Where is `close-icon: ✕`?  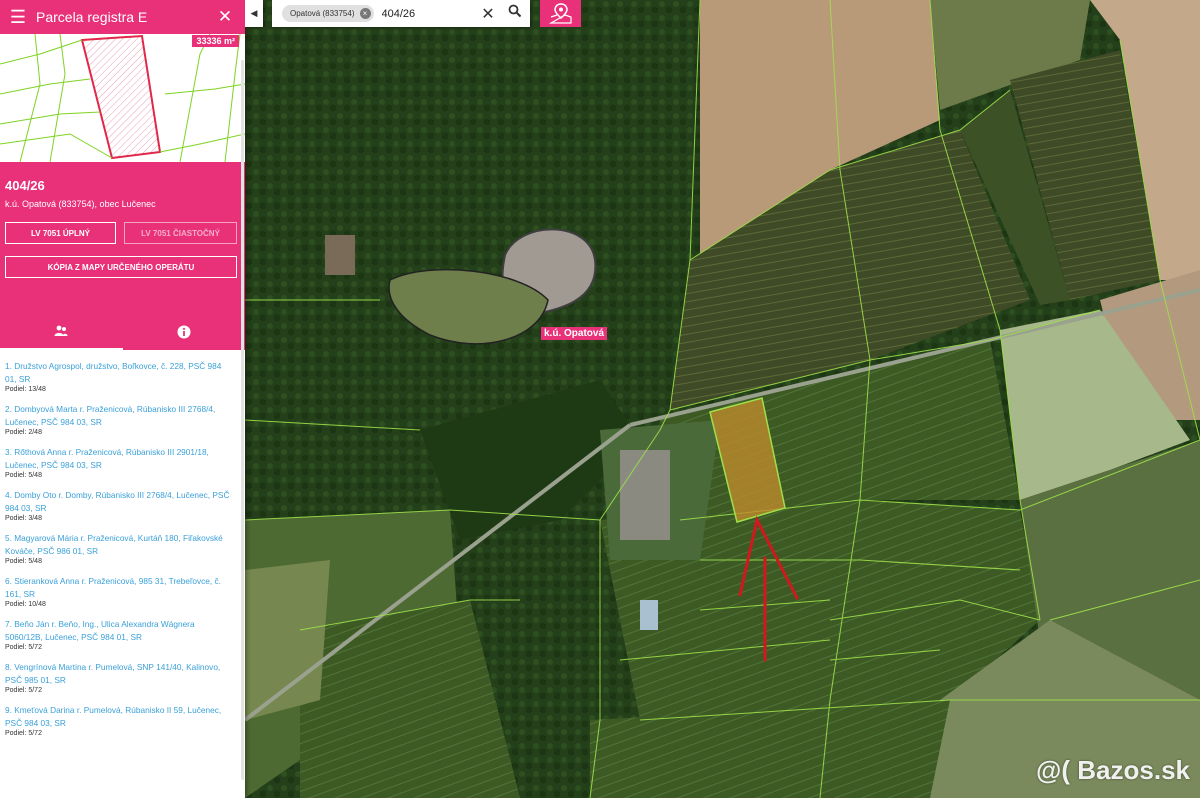
close-icon: ✕ is located at coordinates (225, 17).